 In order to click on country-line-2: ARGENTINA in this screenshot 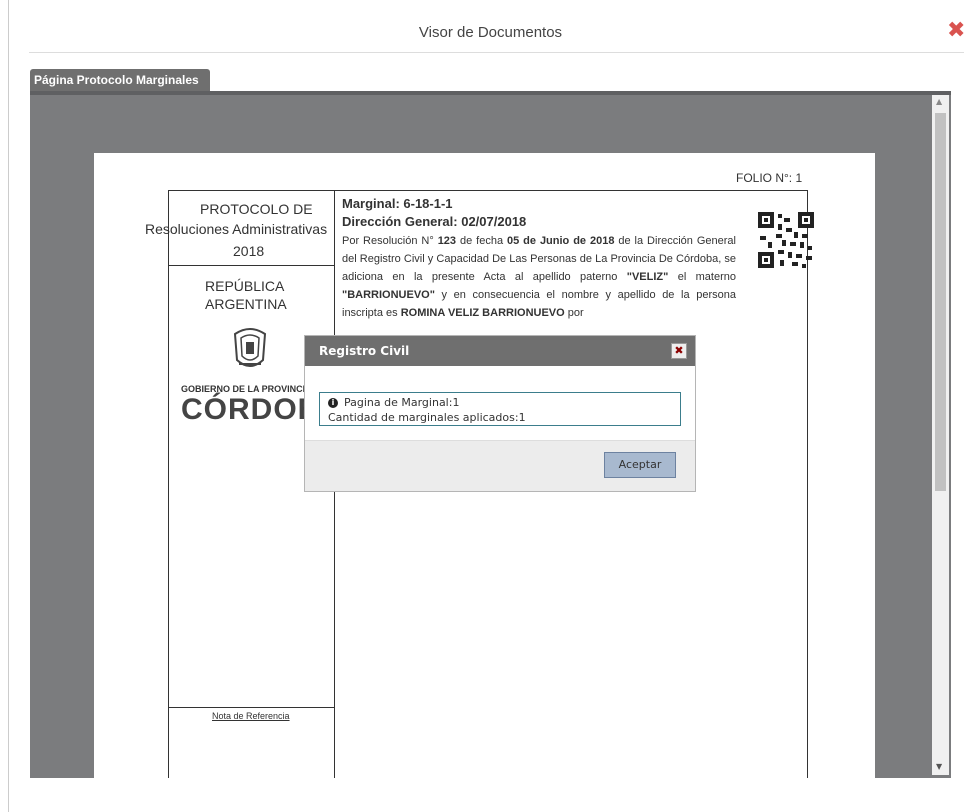, I will do `click(246, 304)`.